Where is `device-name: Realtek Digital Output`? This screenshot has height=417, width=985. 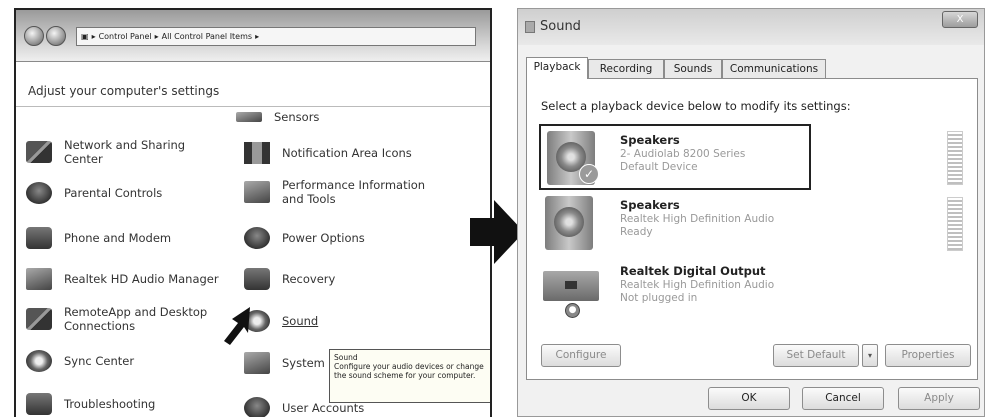
device-name: Realtek Digital Output is located at coordinates (693, 271).